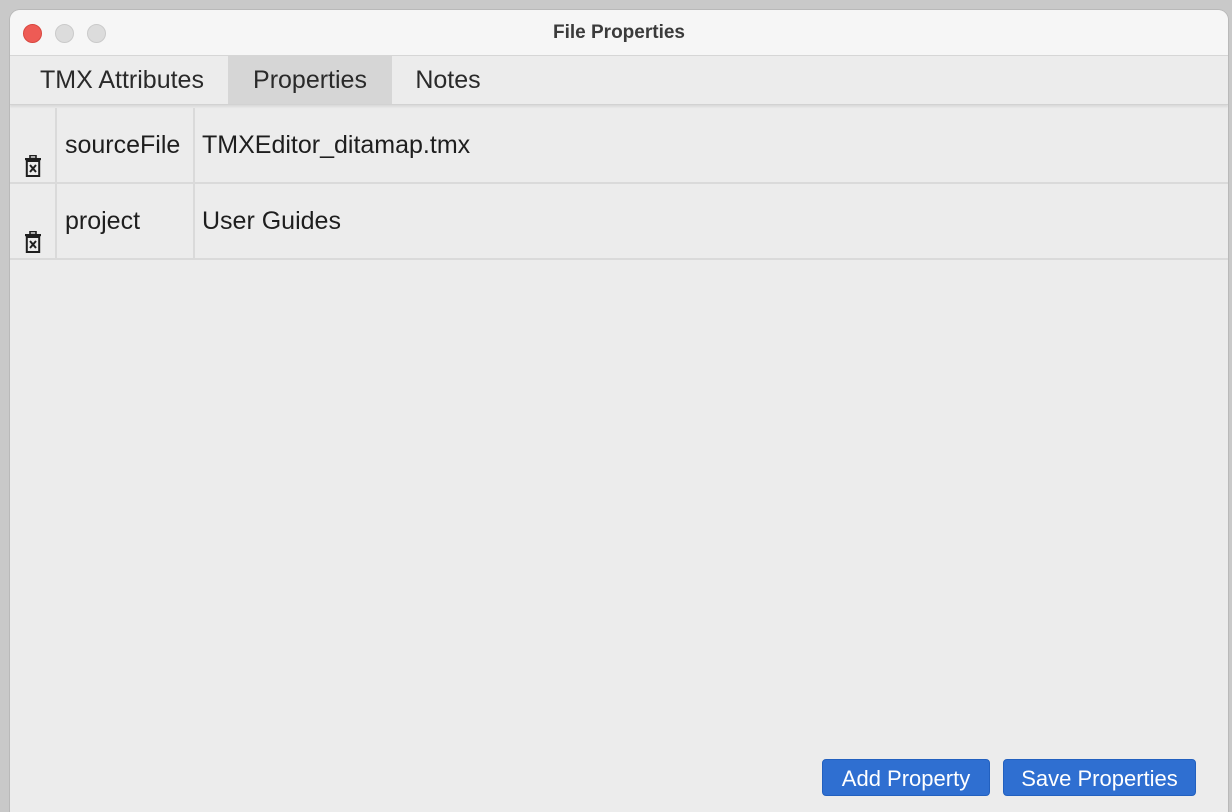  I want to click on tab-properties: Properties, so click(310, 80).